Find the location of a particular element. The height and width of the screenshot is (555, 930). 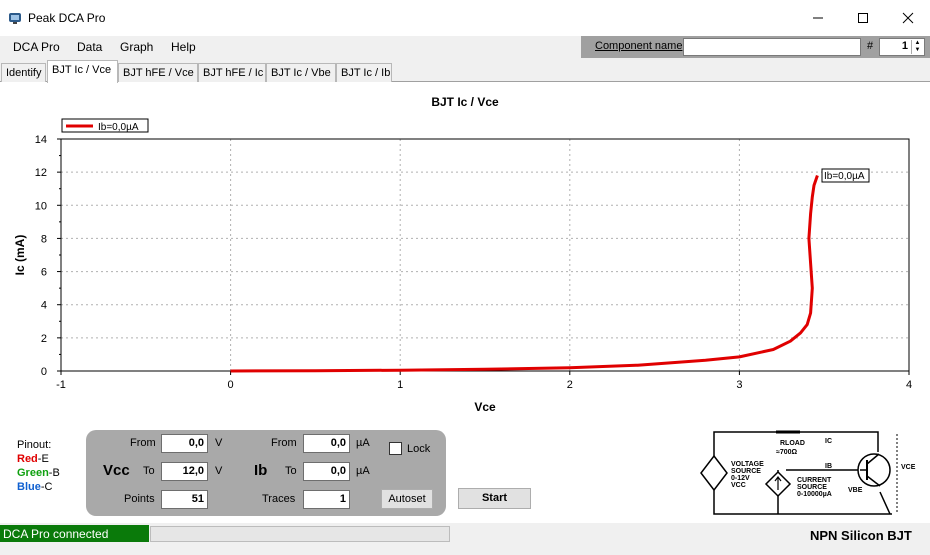

component-name-input is located at coordinates (772, 47).